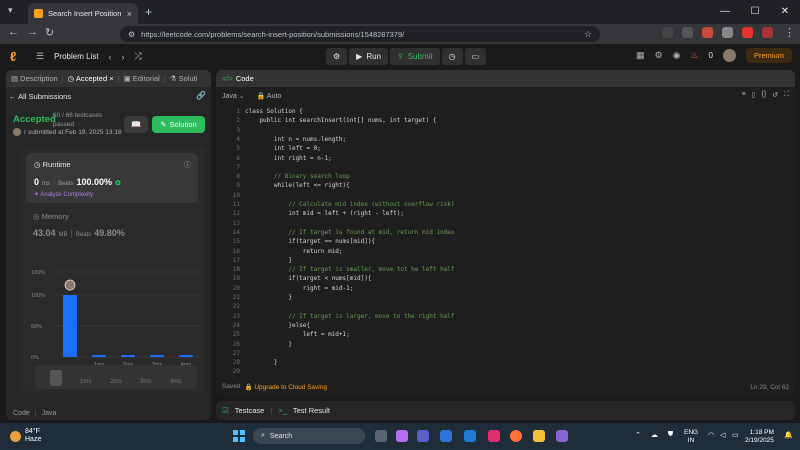  I want to click on solution-button: ✎ Solution, so click(178, 124).